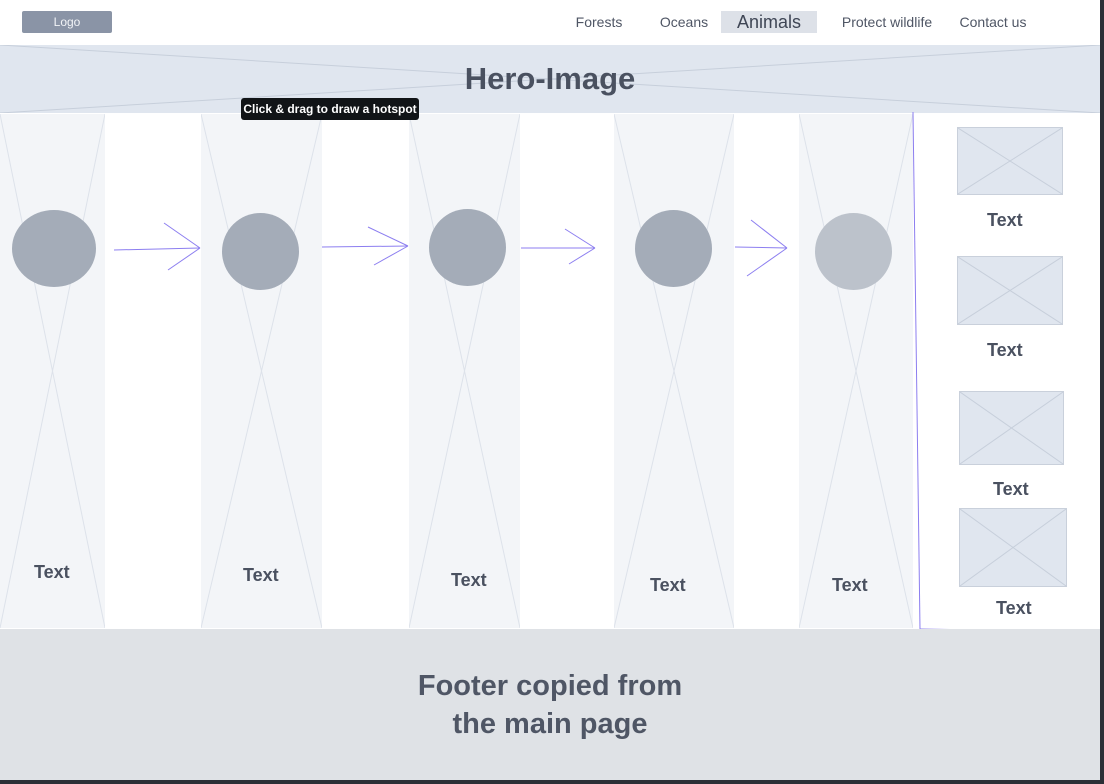 This screenshot has height=784, width=1104. I want to click on footer-line-1: Footer copied from, so click(550, 685).